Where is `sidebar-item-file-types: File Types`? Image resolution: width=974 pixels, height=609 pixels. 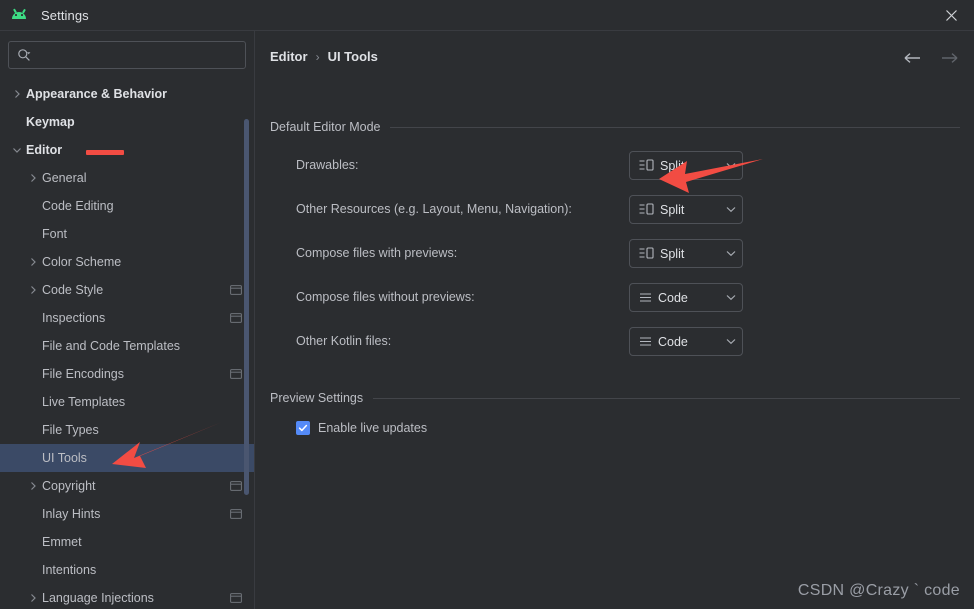 sidebar-item-file-types: File Types is located at coordinates (127, 430).